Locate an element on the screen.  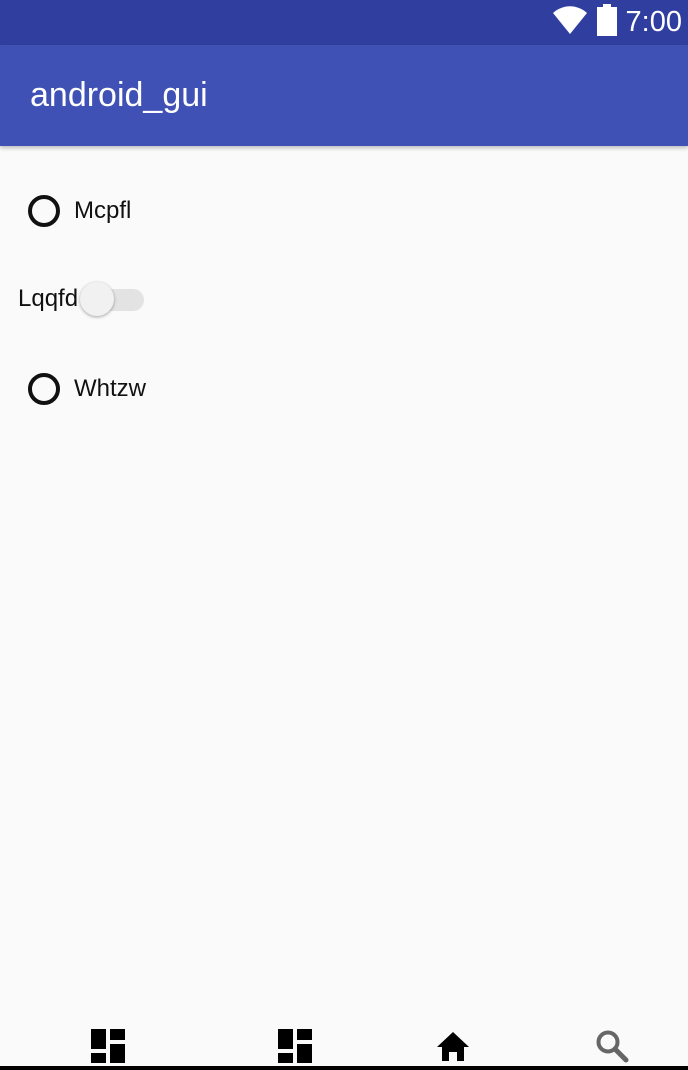
radio-button-whtzw: Whtzw is located at coordinates (87, 389).